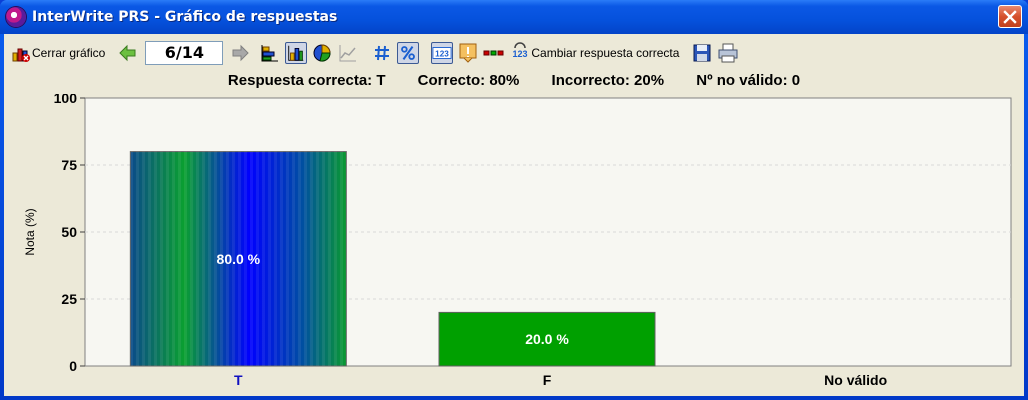  What do you see at coordinates (514, 17) in the screenshot?
I see `title-bar: InterWrite PRS - Gráfico de respuestas` at bounding box center [514, 17].